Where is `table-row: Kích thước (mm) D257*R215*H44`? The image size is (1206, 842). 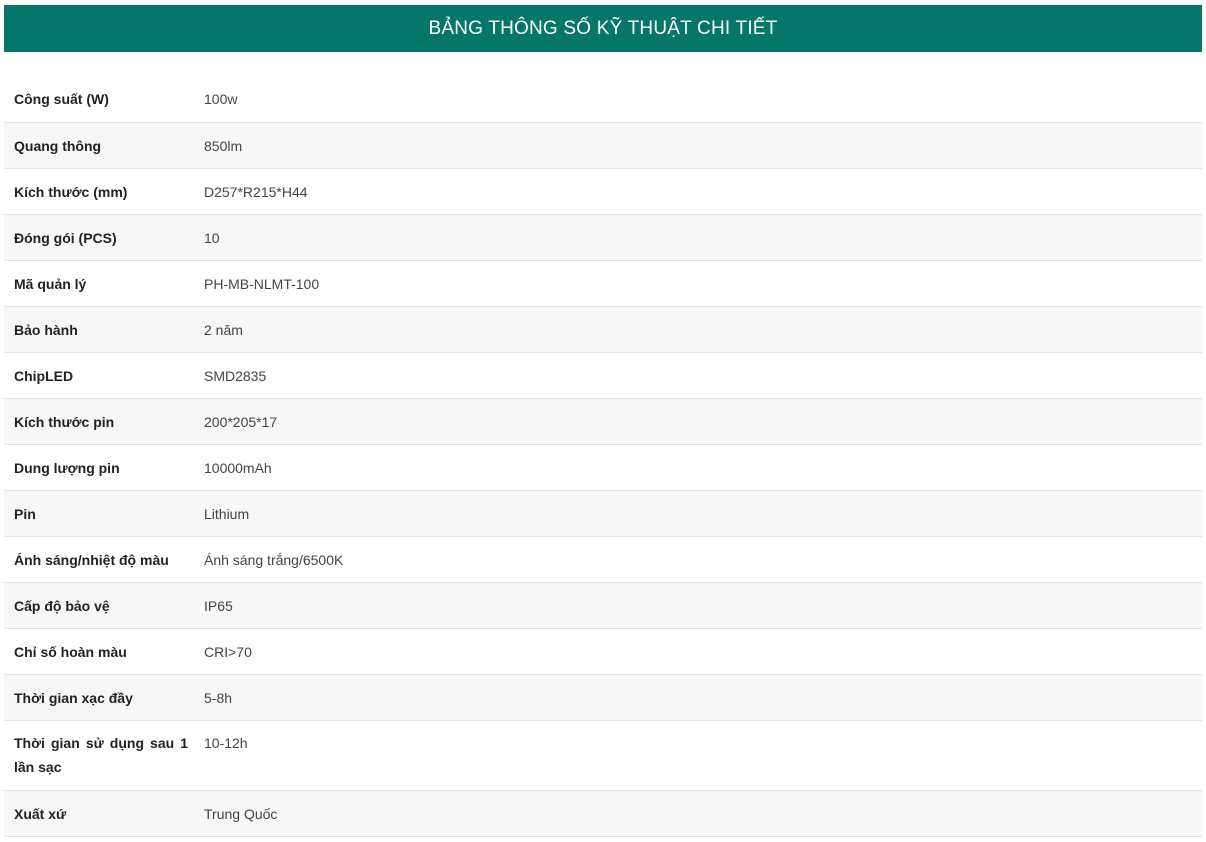 table-row: Kích thước (mm) D257*R215*H44 is located at coordinates (603, 191).